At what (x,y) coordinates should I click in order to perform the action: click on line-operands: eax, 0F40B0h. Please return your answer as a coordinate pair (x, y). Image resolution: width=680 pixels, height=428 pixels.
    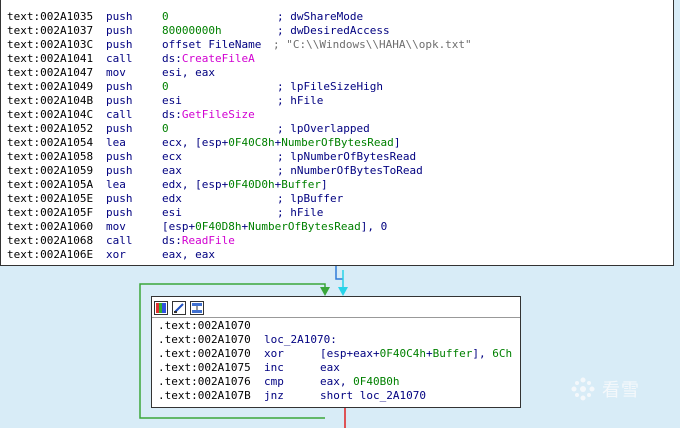
    Looking at the image, I should click on (359, 382).